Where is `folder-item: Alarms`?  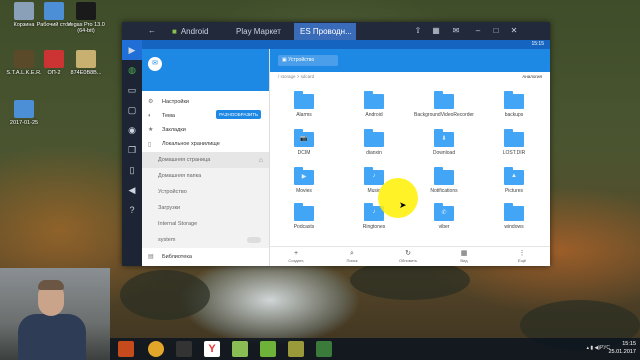 folder-item: Alarms is located at coordinates (304, 104).